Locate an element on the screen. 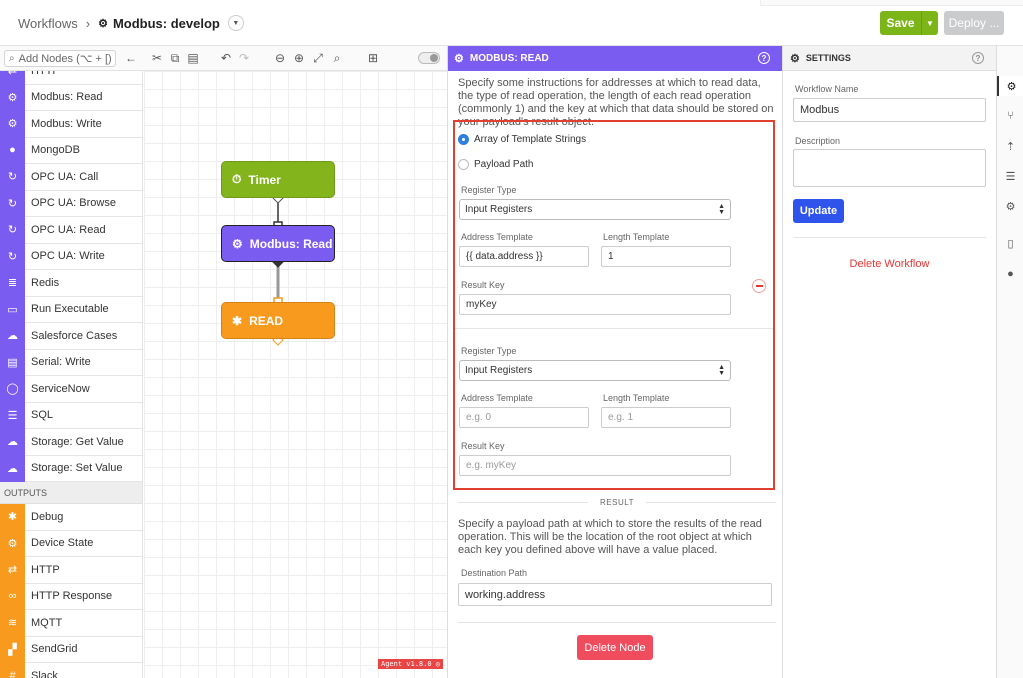  workflow-name-input: Modbus is located at coordinates (889, 110).